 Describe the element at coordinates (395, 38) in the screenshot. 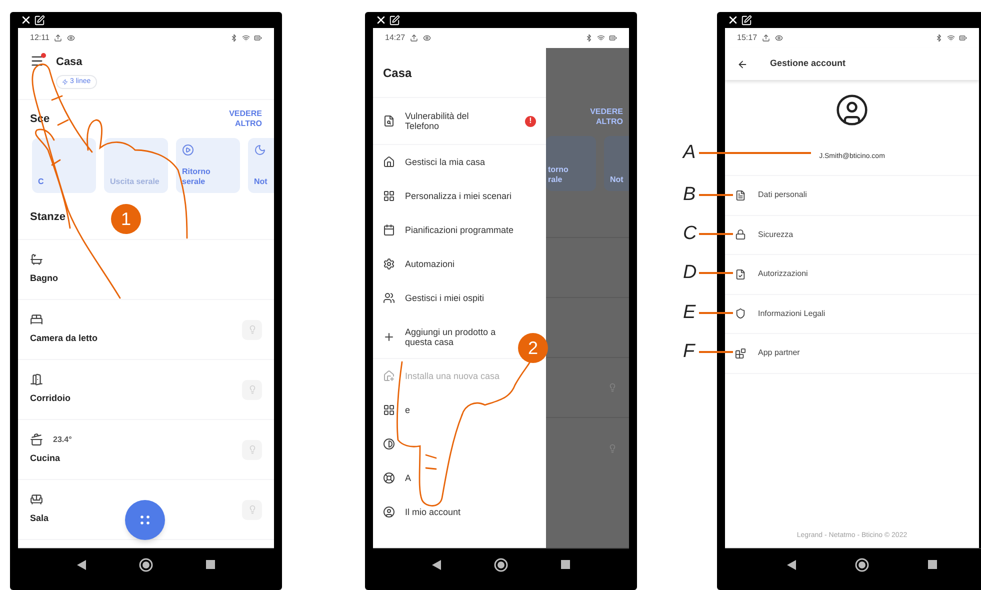

I see `status-time: 14:27` at that location.